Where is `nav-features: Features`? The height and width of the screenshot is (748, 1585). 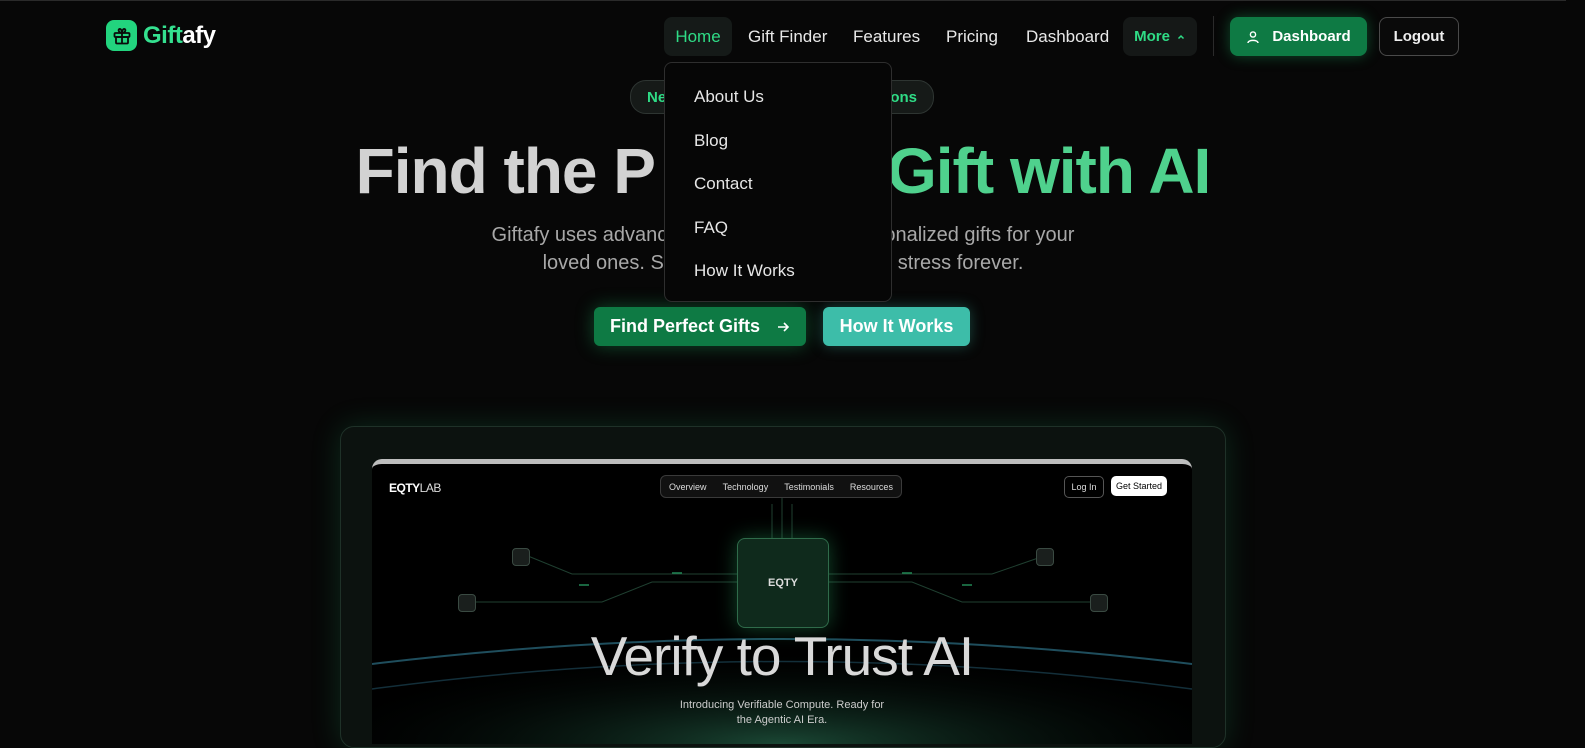 nav-features: Features is located at coordinates (886, 37).